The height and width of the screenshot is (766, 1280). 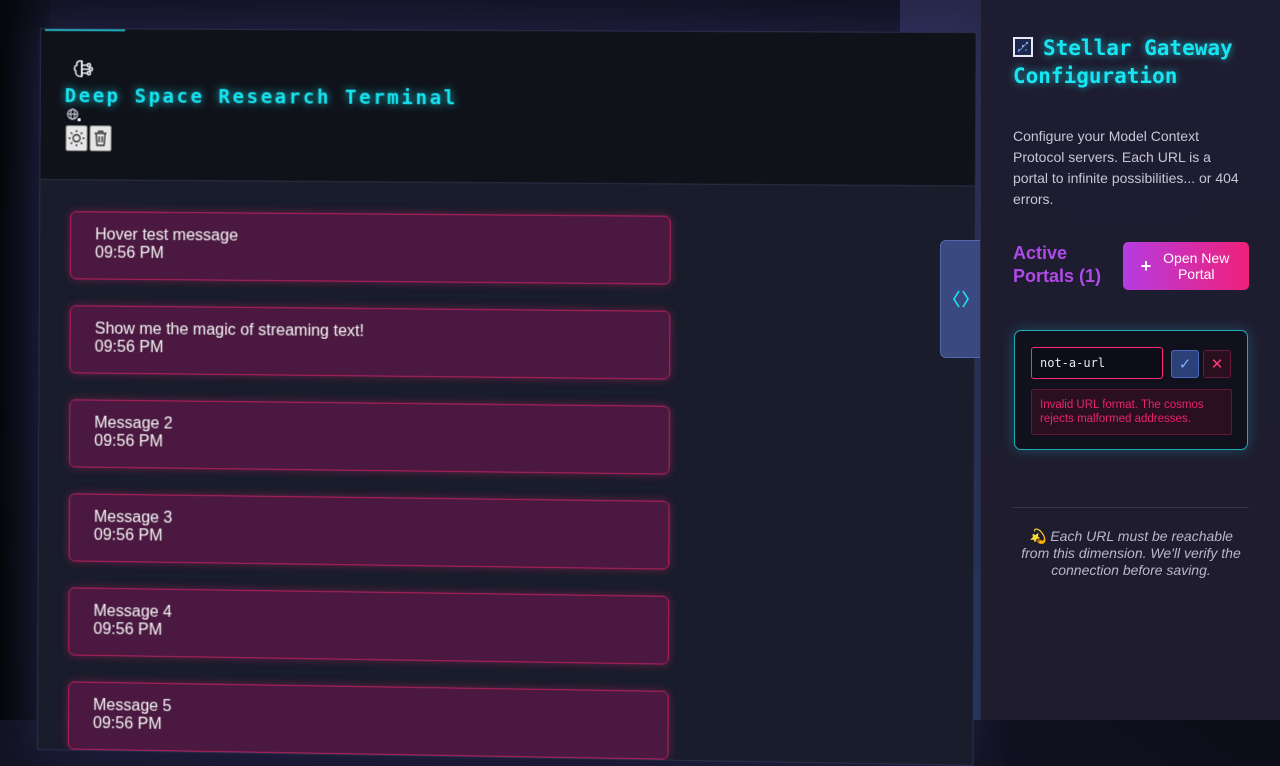 I want to click on sun-icon, so click(x=76, y=138).